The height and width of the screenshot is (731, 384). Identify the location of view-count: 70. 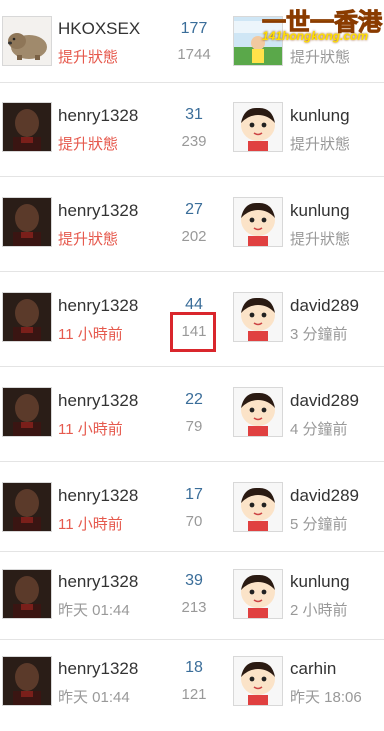
(194, 521).